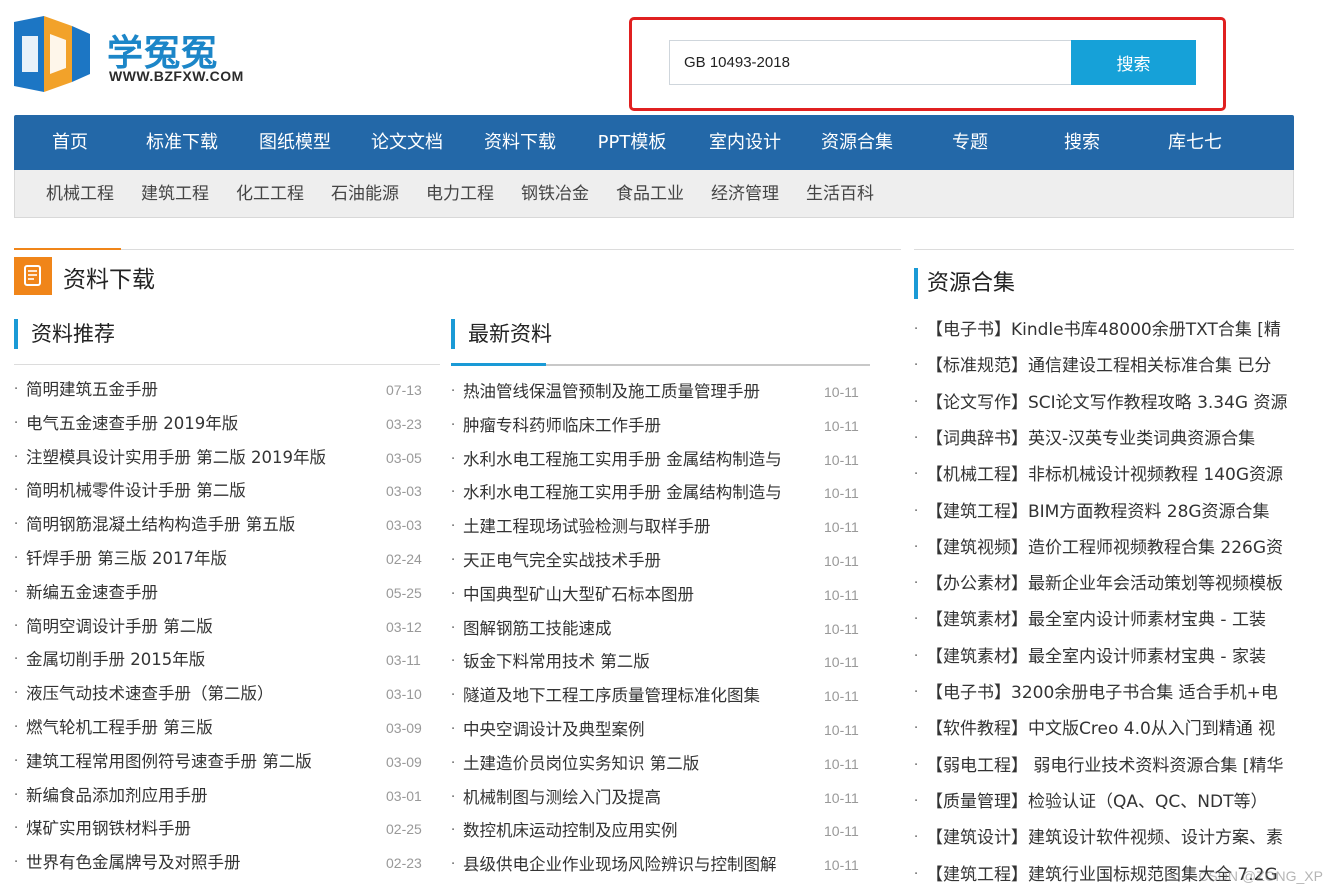 Image resolution: width=1335 pixels, height=890 pixels. What do you see at coordinates (1096, 802) in the screenshot?
I see `resource-item-title: 【质量管理】检验认证（QA、QC、NDT等）` at bounding box center [1096, 802].